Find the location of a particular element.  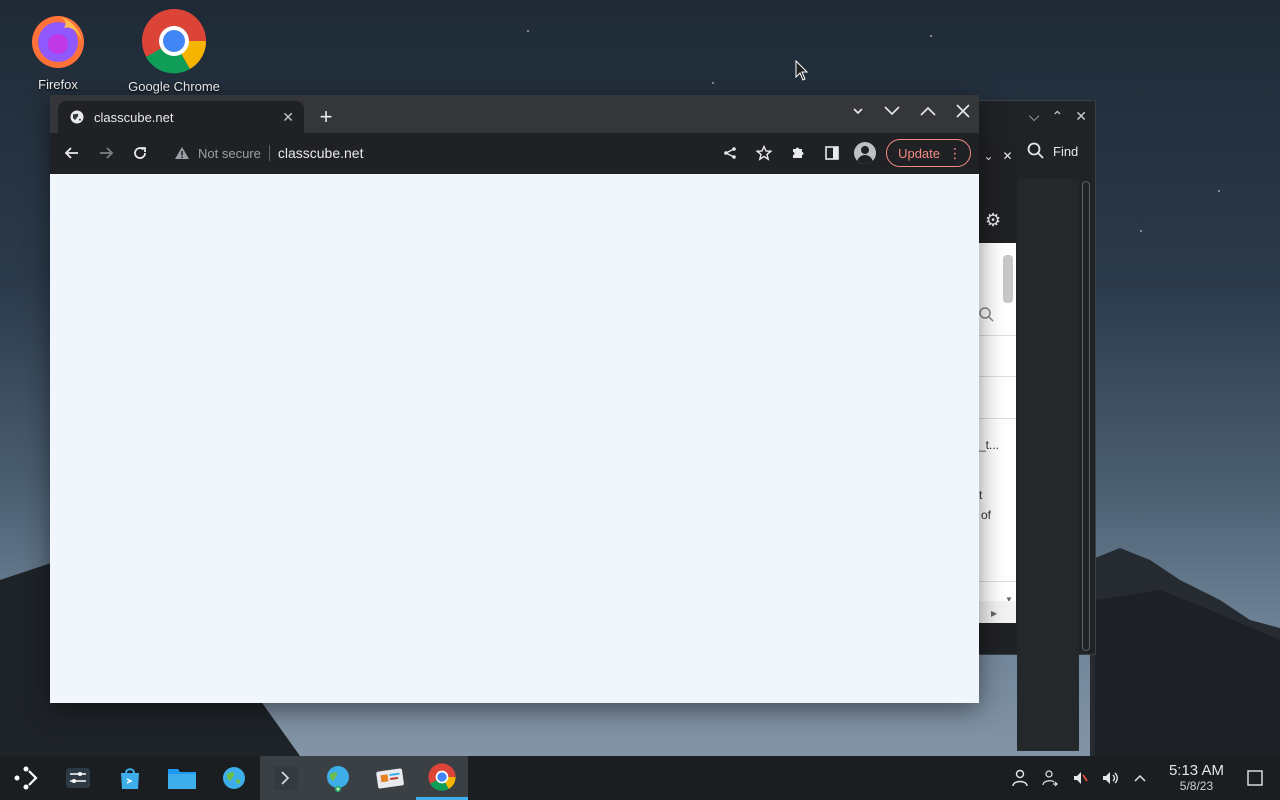

share-button is located at coordinates (730, 153).